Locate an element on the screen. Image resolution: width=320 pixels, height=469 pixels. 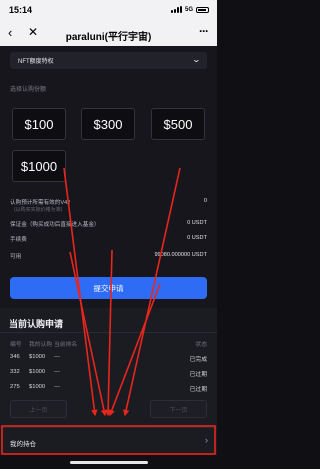
status-icons: 5G is located at coordinates (189, 9).